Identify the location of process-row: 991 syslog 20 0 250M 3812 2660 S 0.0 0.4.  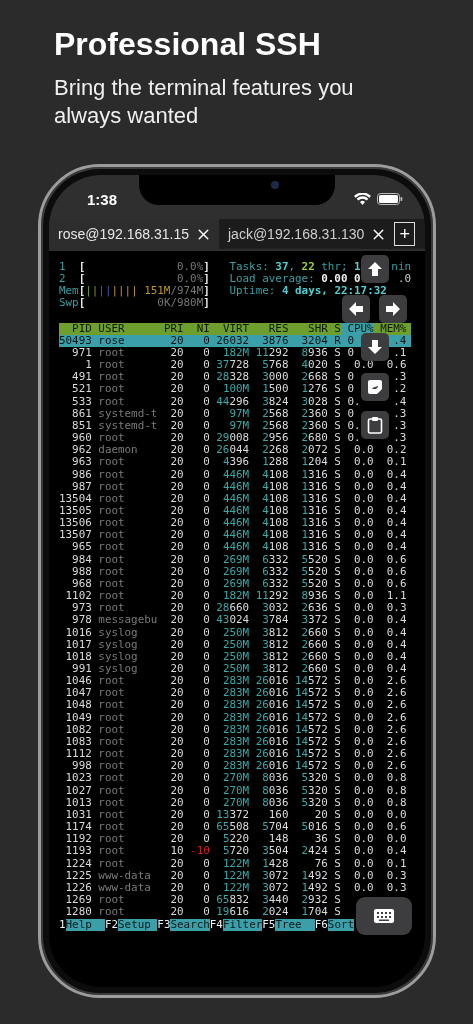
(235, 669).